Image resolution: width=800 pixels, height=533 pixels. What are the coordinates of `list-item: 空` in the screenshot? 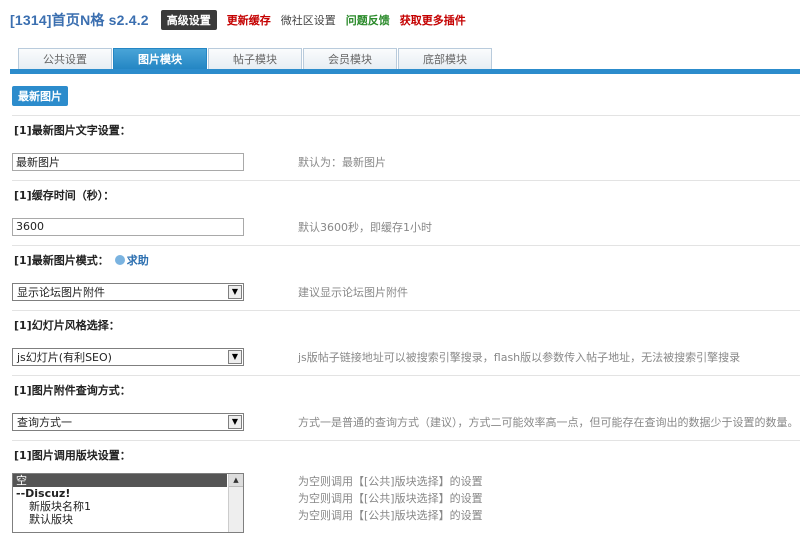 It's located at (120, 480).